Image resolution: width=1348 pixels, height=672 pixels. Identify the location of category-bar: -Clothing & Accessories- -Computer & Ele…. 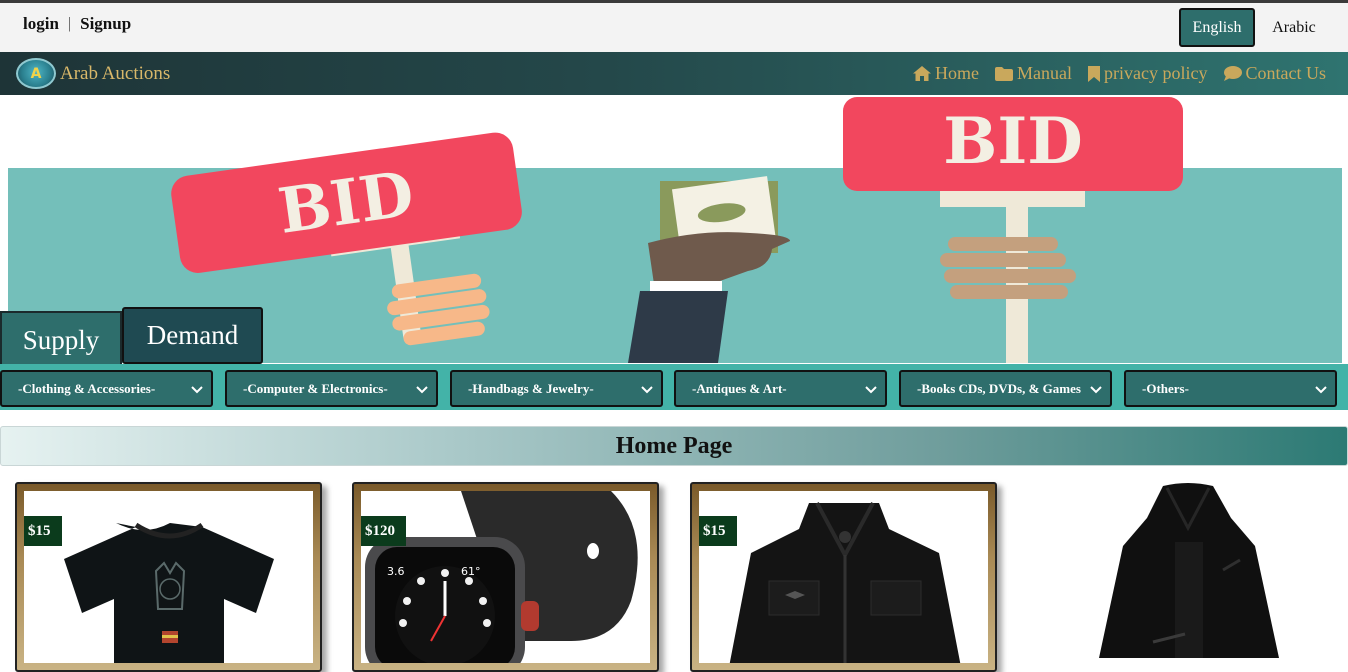
(674, 387).